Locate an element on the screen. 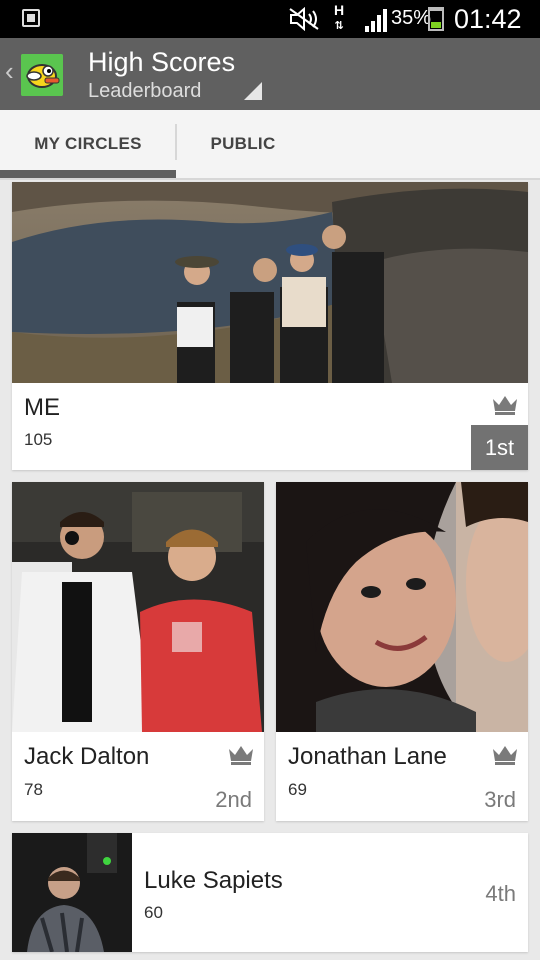  tab-my-circles: MY CIRCLES is located at coordinates (88, 144).